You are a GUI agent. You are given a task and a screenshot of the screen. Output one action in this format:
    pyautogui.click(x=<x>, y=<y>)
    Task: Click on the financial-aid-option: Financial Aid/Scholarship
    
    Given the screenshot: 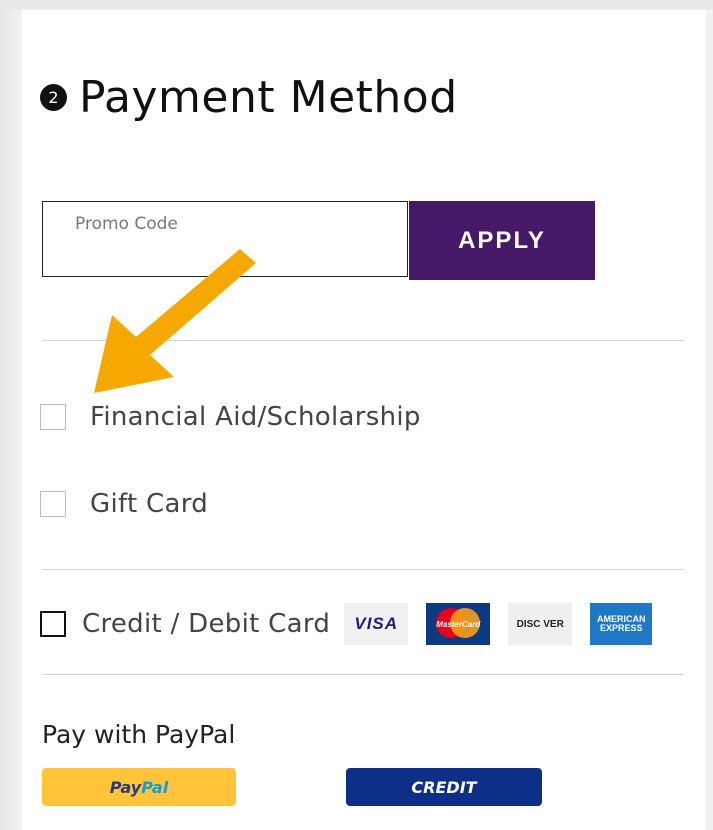 What is the action you would take?
    pyautogui.click(x=230, y=417)
    